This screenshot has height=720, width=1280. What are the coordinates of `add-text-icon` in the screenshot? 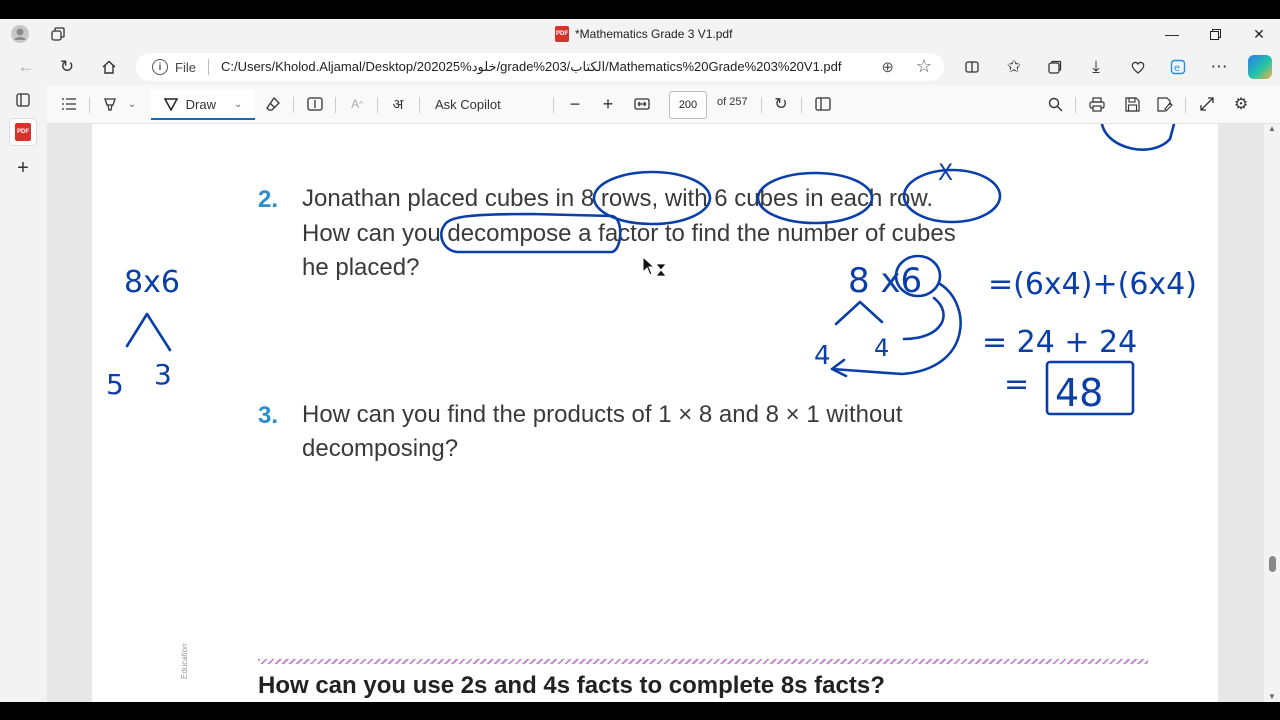 It's located at (315, 104).